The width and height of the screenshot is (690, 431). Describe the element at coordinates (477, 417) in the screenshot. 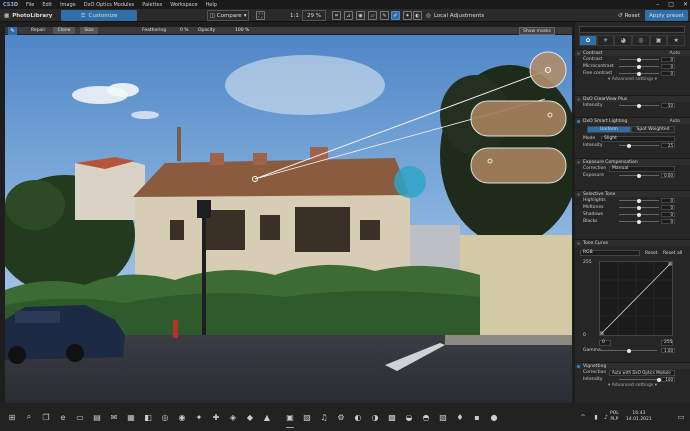

I see `app-icon-16: ▪` at that location.